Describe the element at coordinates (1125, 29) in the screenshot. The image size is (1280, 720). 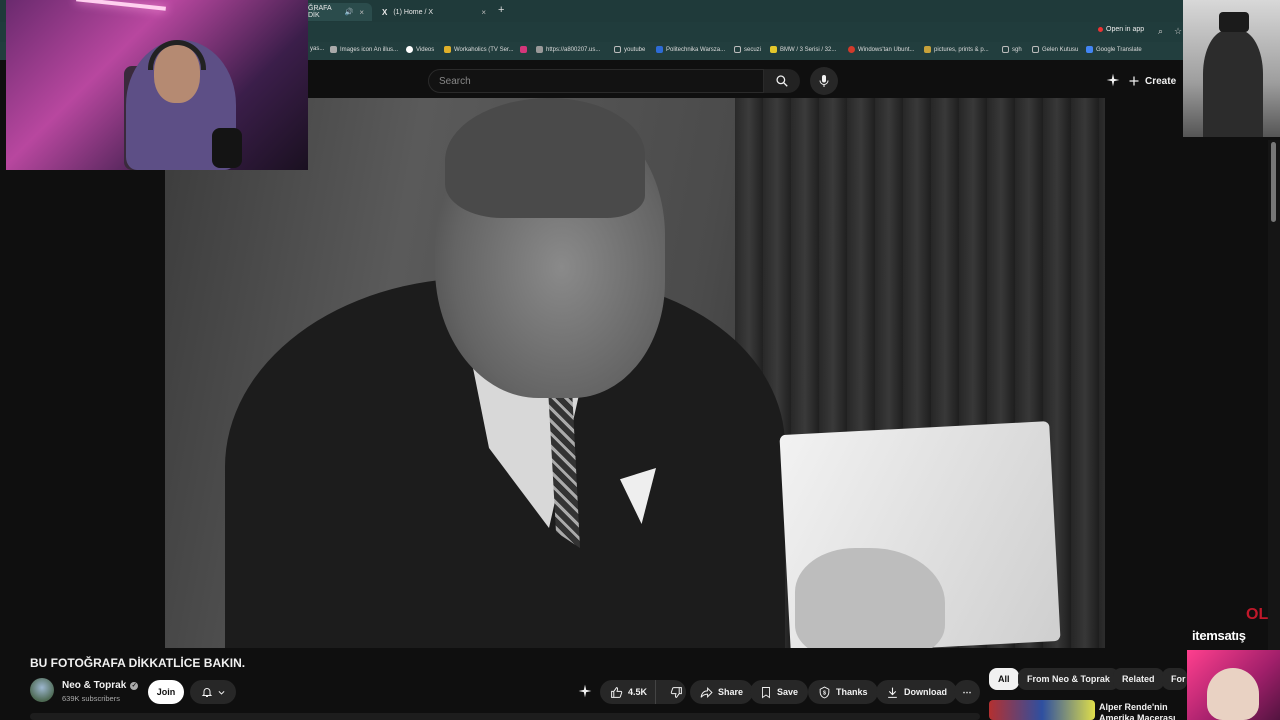
I see `open-in-app-label: Open in app` at that location.